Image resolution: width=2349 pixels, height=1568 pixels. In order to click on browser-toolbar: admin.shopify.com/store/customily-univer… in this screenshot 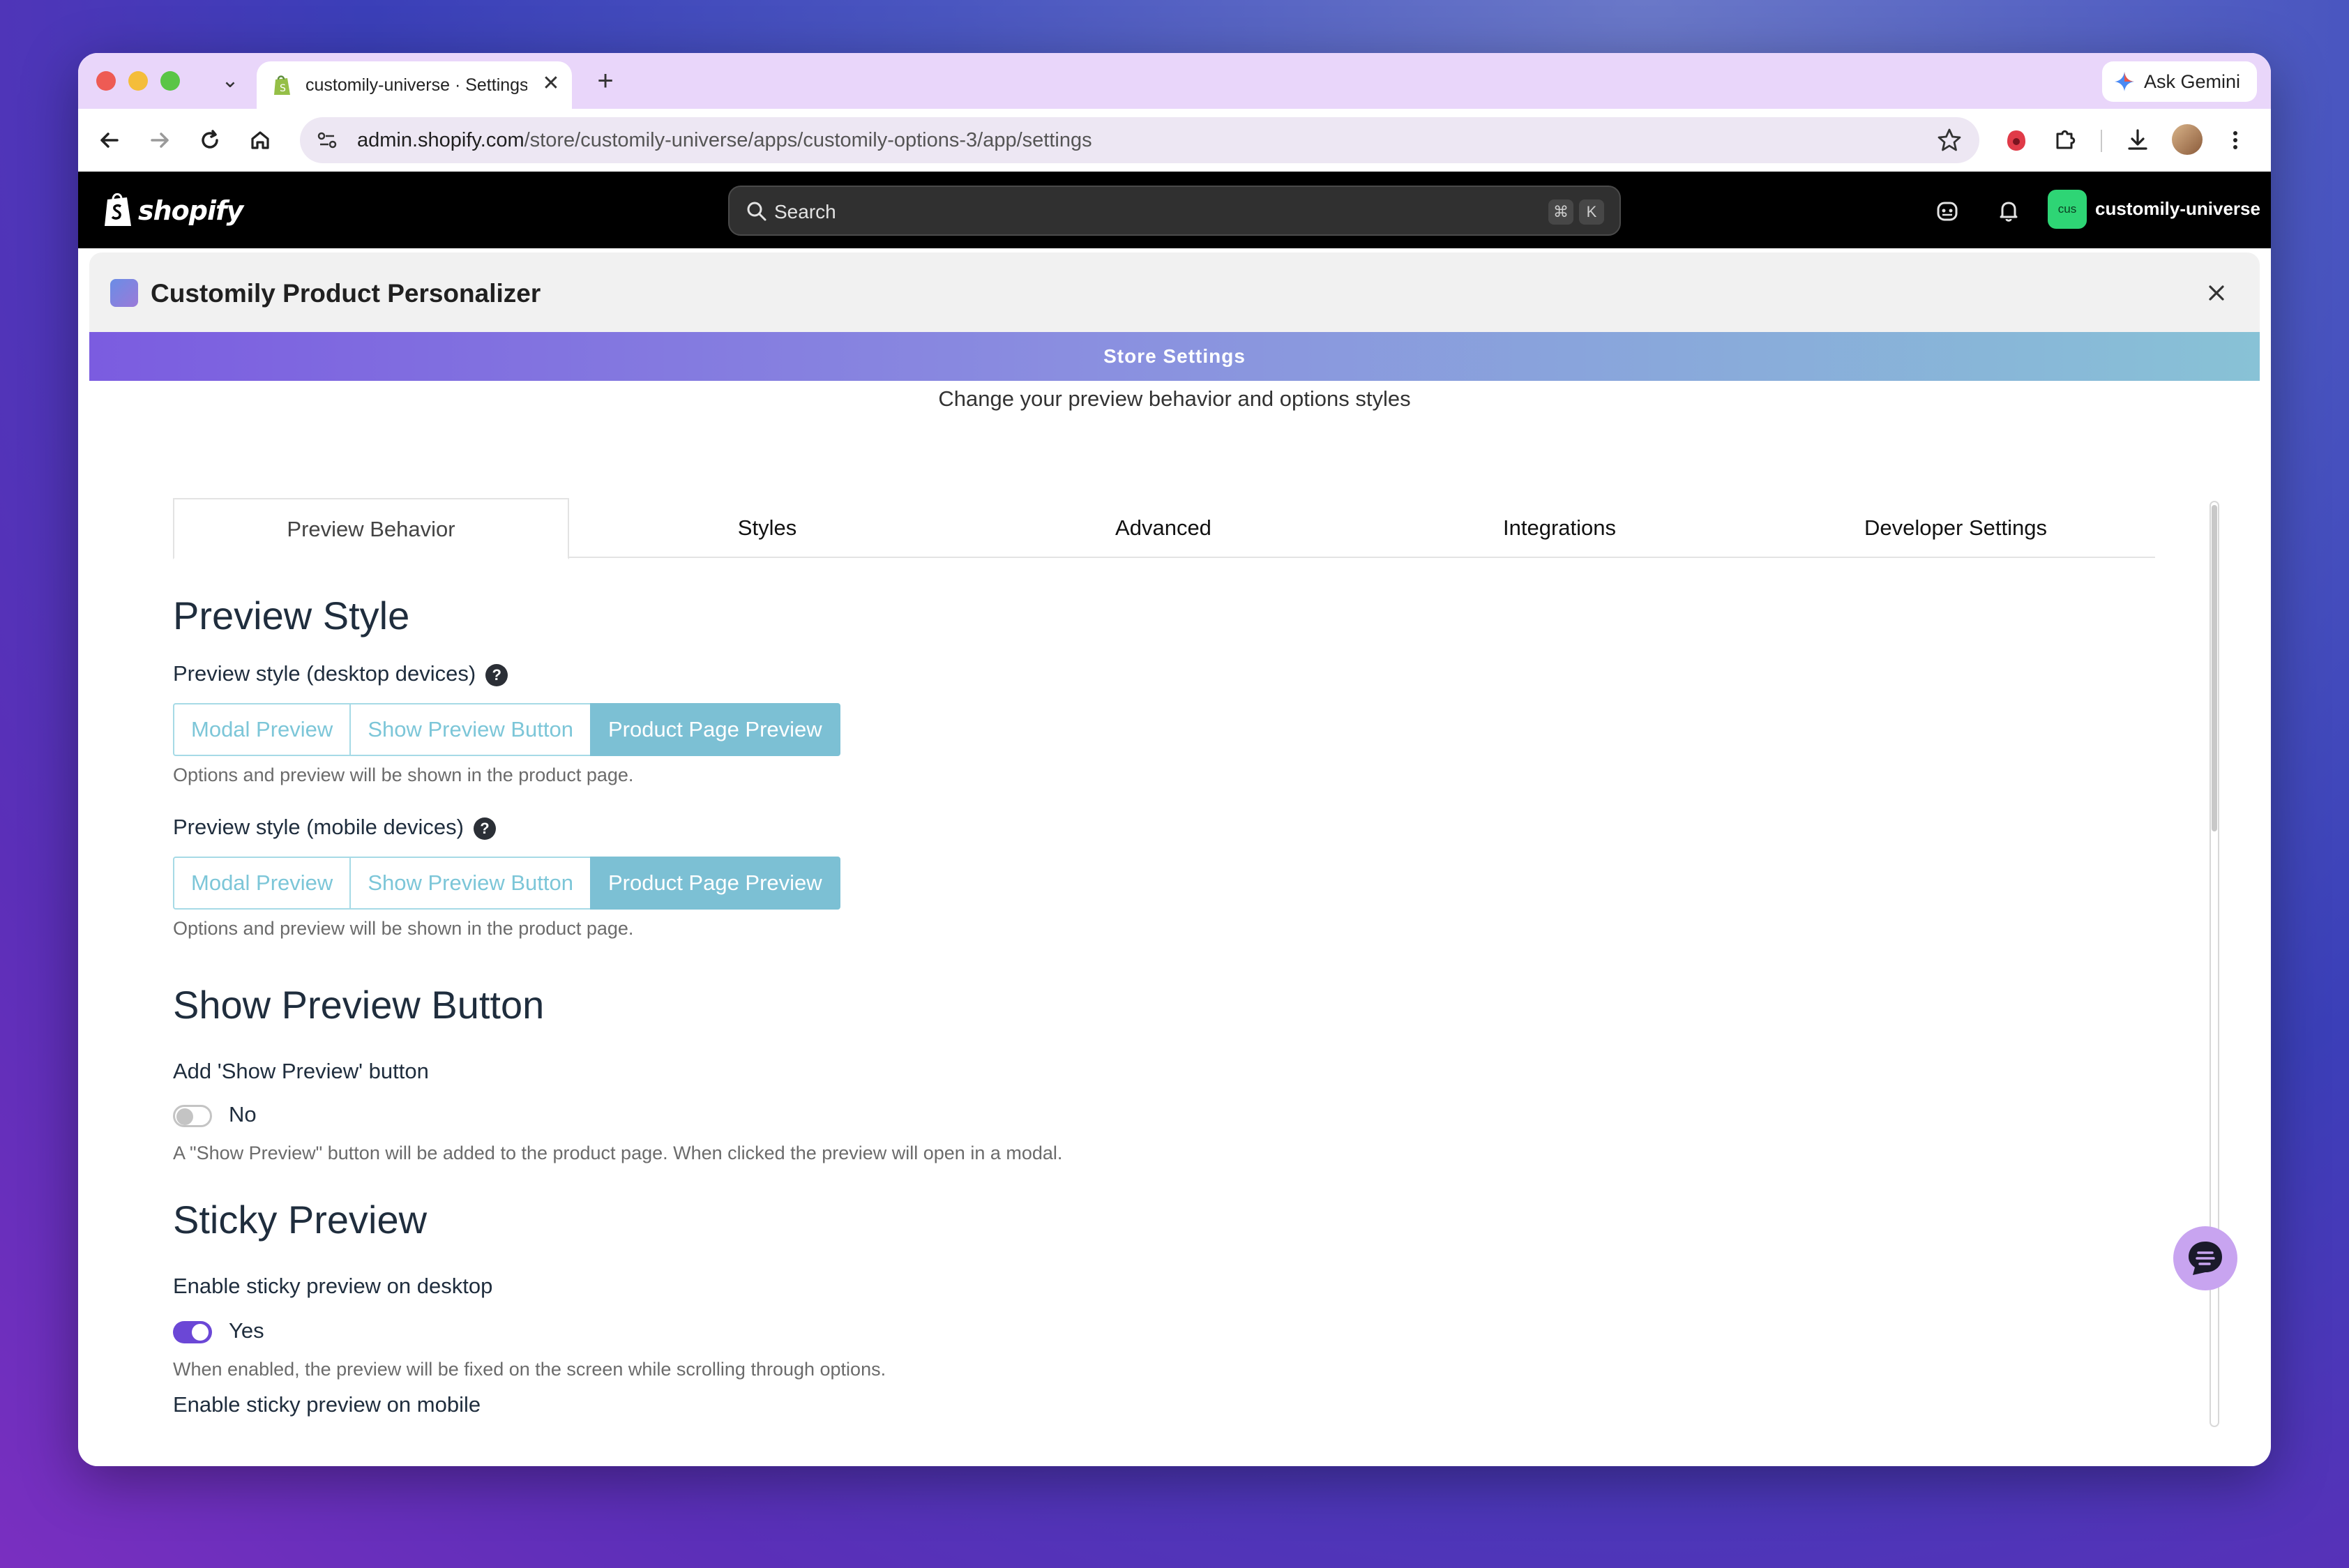, I will do `click(1174, 140)`.